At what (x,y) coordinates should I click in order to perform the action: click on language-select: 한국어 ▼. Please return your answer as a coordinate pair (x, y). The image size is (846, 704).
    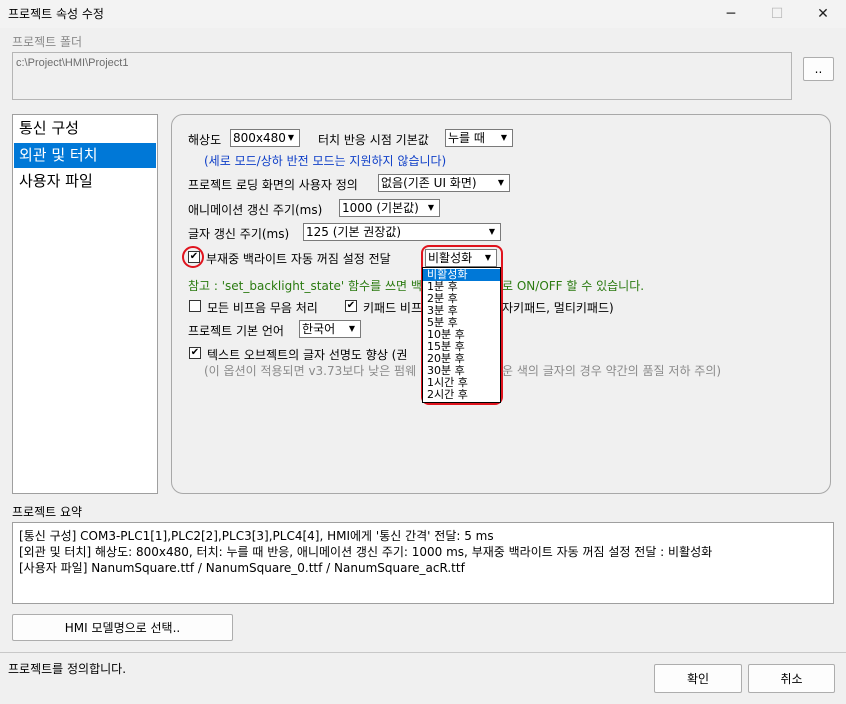
    Looking at the image, I should click on (330, 329).